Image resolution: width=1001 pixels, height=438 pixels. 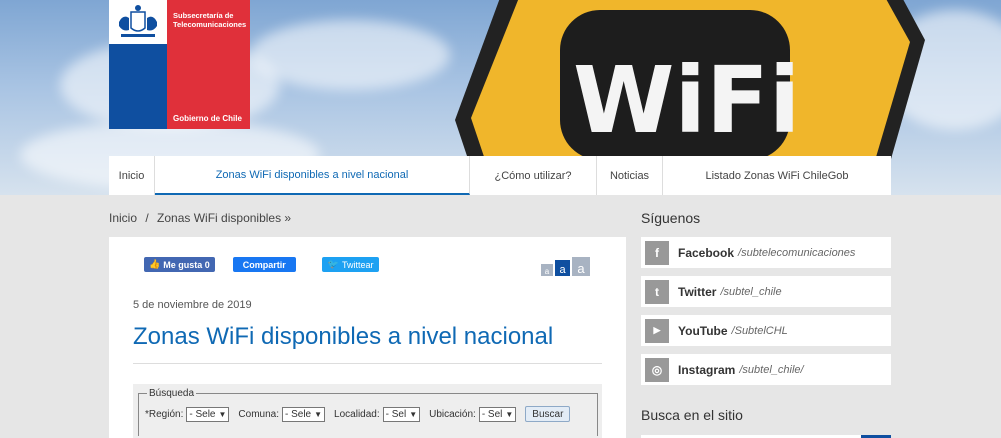 I want to click on twitter-bird-icon: 🐦, so click(x=333, y=264).